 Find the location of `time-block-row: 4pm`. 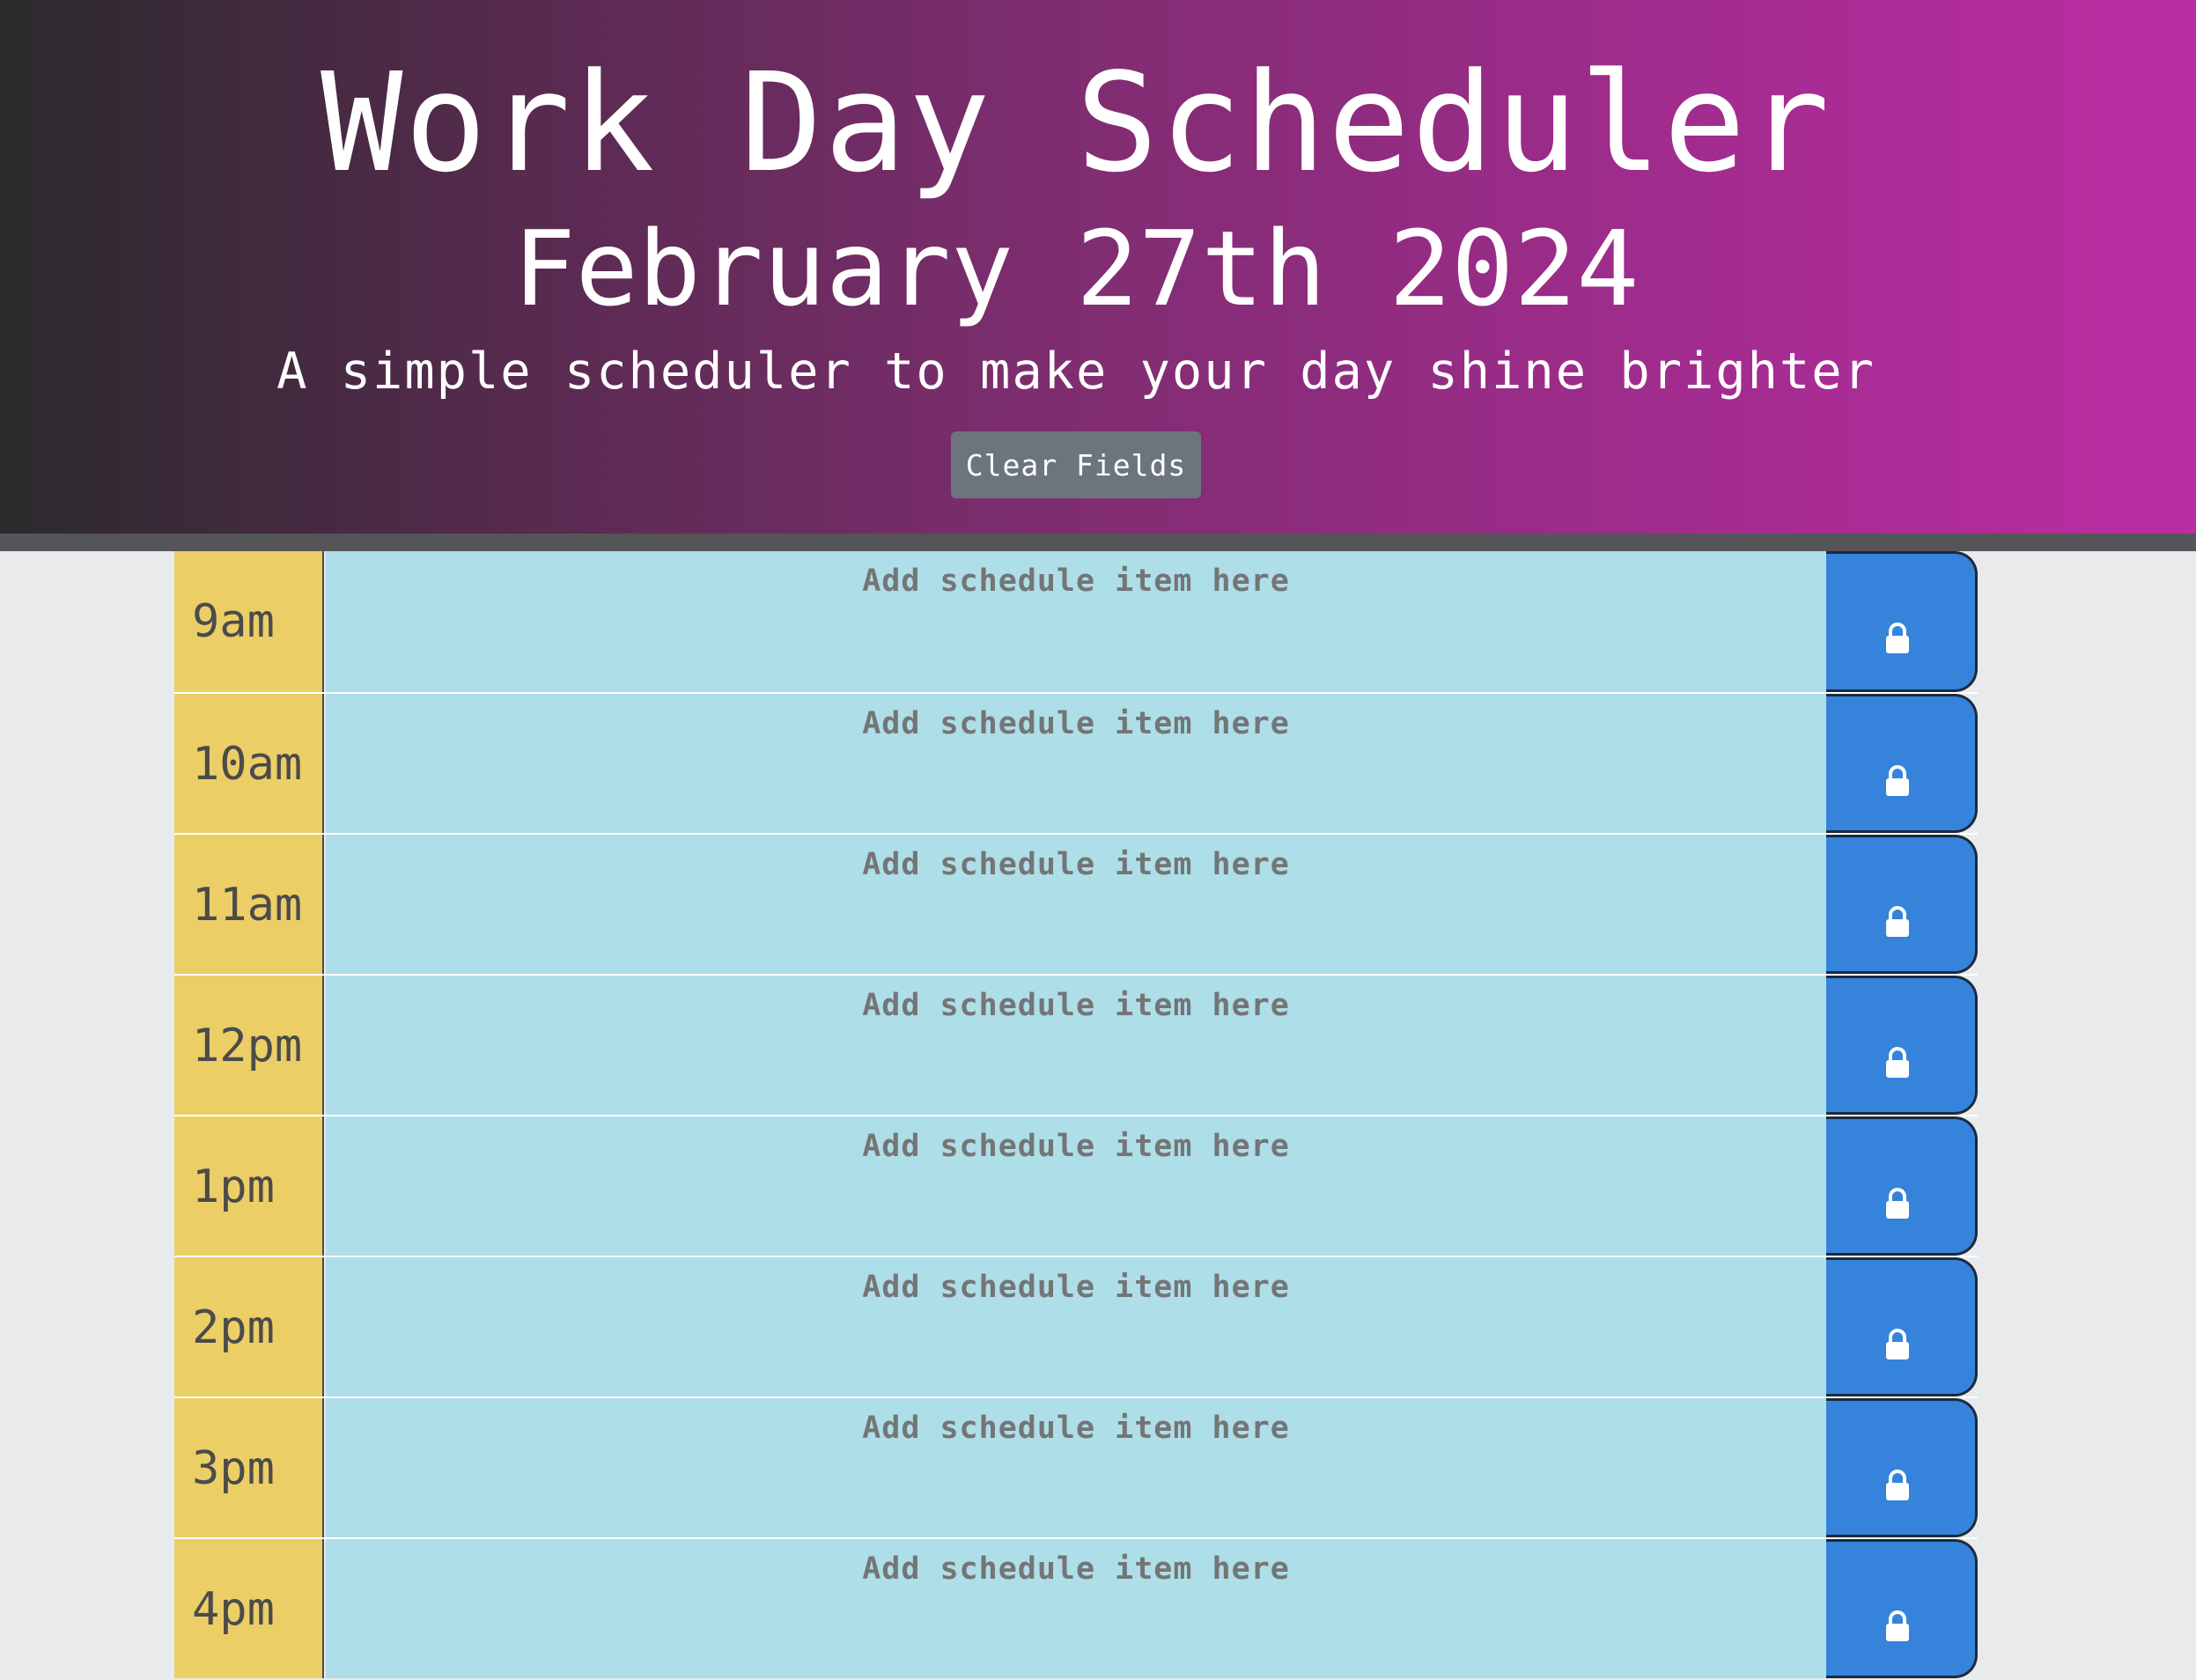

time-block-row: 4pm is located at coordinates (1076, 1607).